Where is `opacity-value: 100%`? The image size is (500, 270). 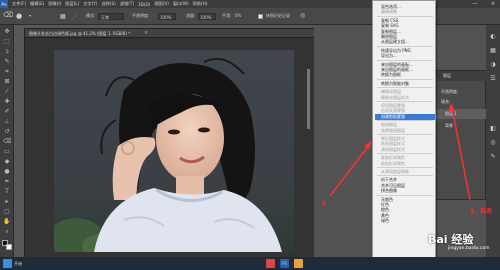
opacity-value: 100% is located at coordinates (166, 17).